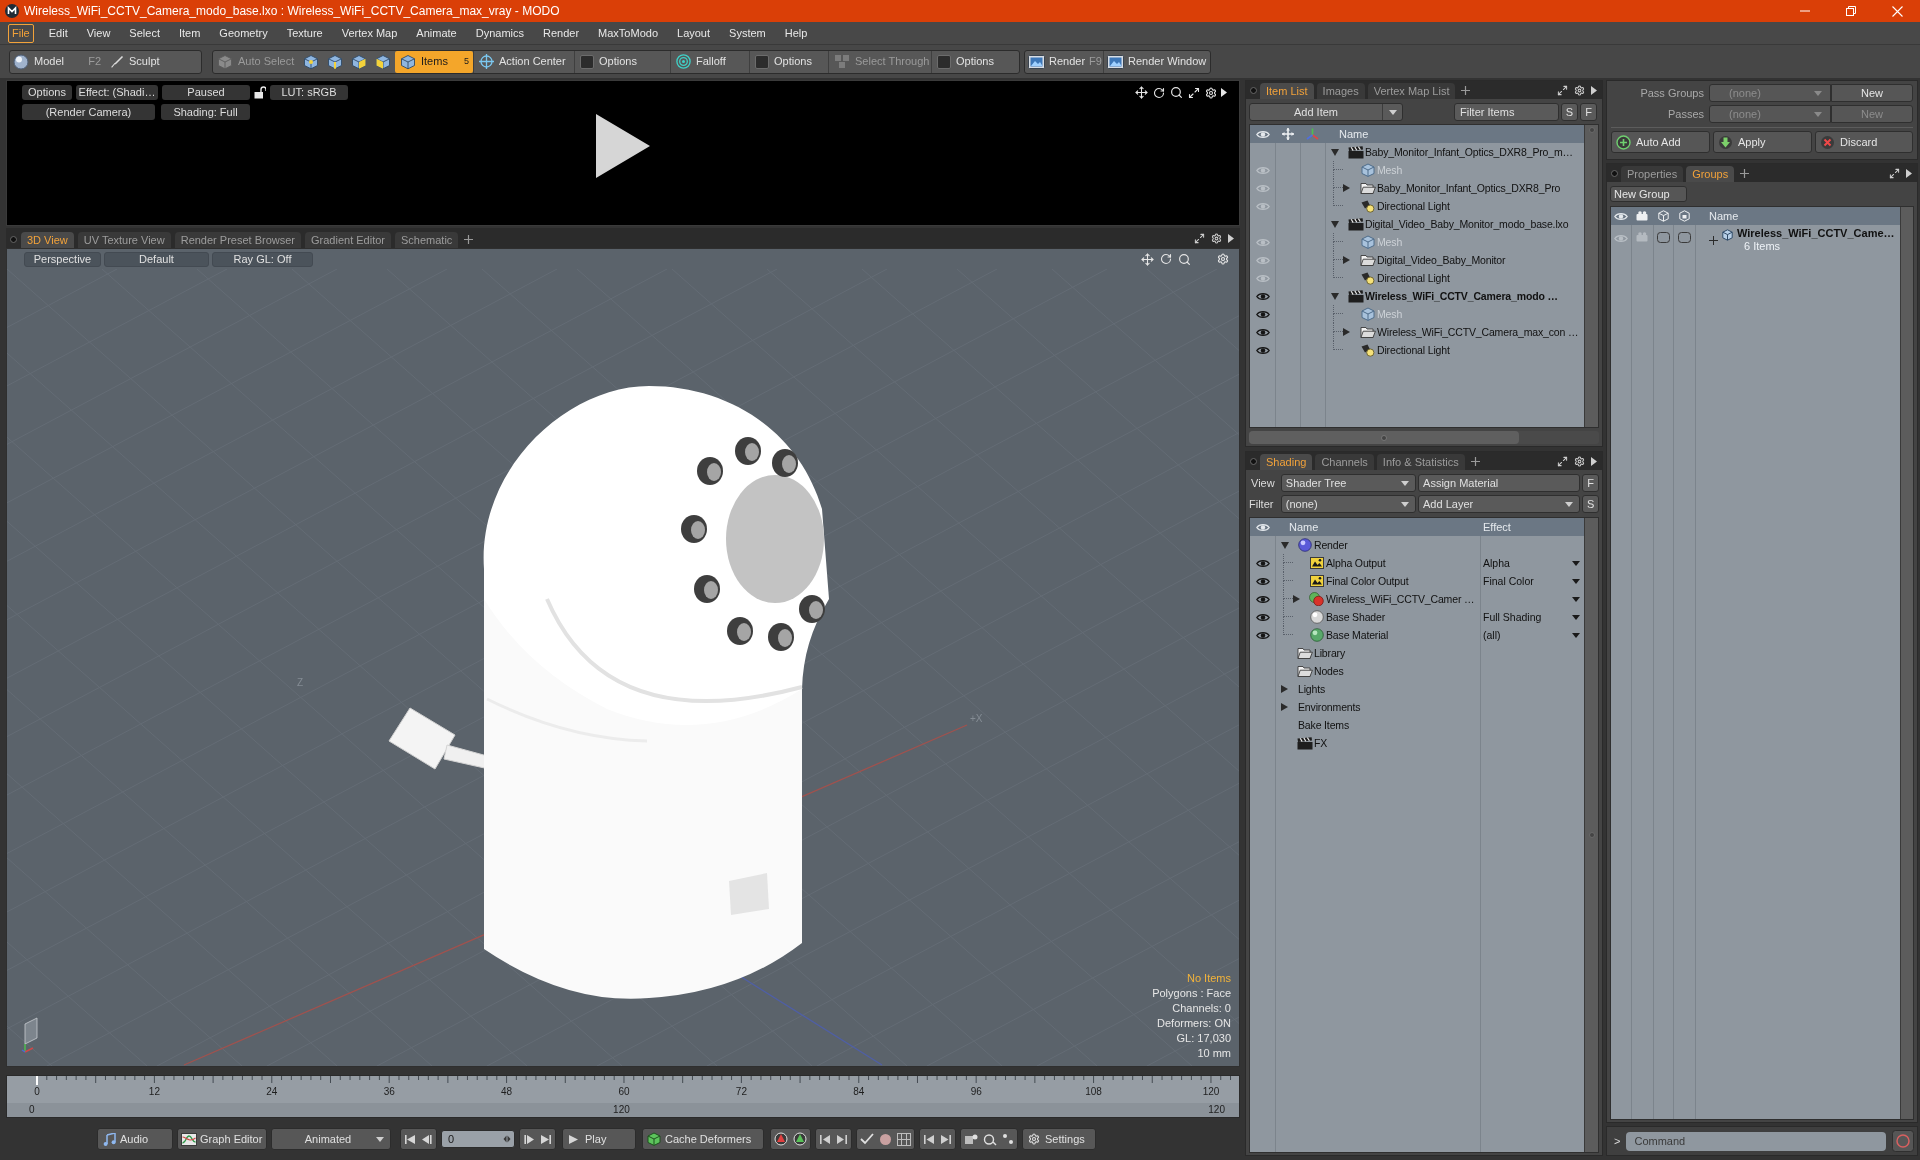 The height and width of the screenshot is (1160, 1920). Describe the element at coordinates (331, 1139) in the screenshot. I see `key-mode-dropdown: Animated` at that location.